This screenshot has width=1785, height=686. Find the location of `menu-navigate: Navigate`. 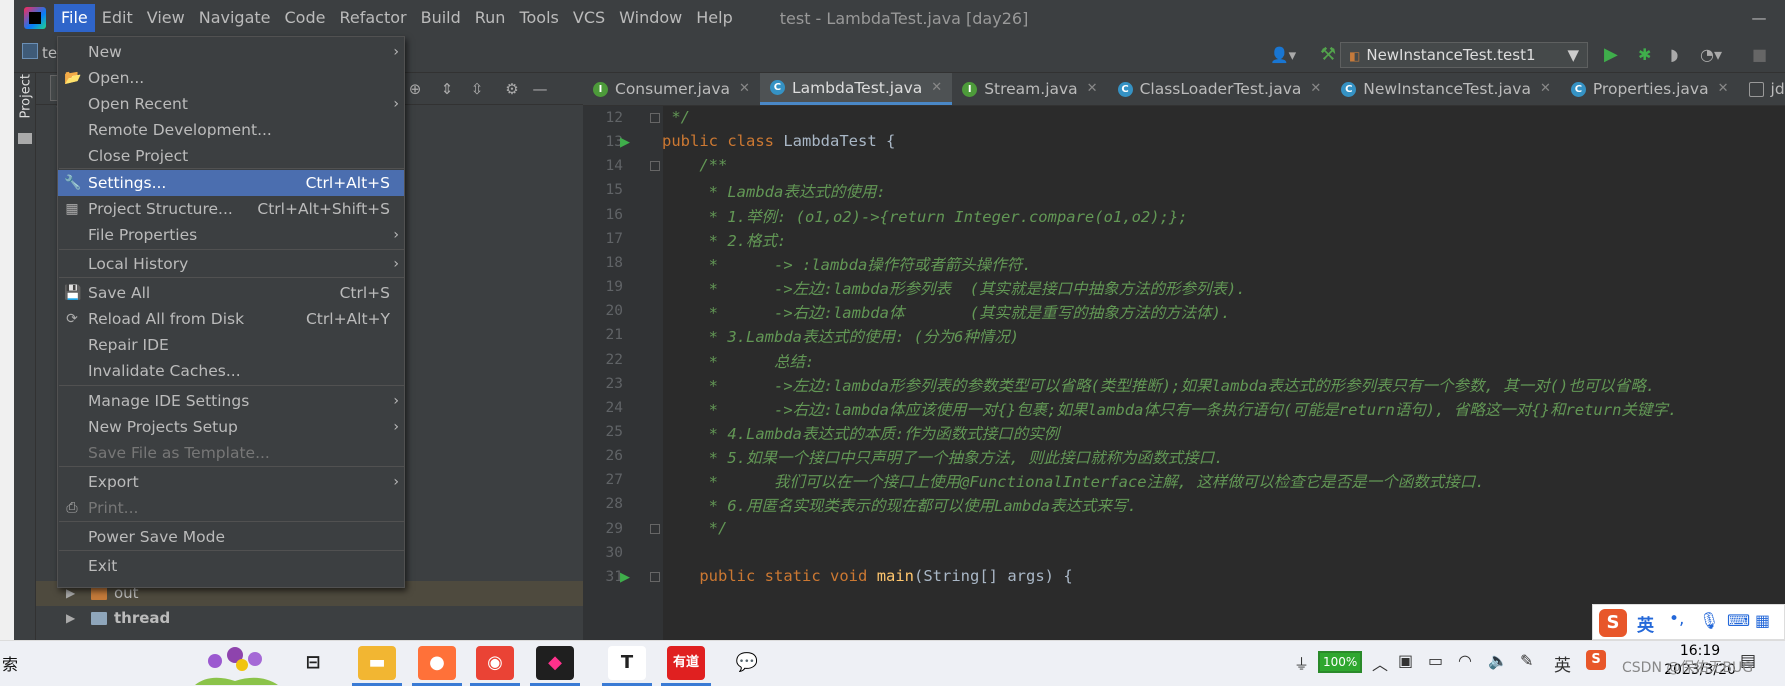

menu-navigate: Navigate is located at coordinates (235, 18).